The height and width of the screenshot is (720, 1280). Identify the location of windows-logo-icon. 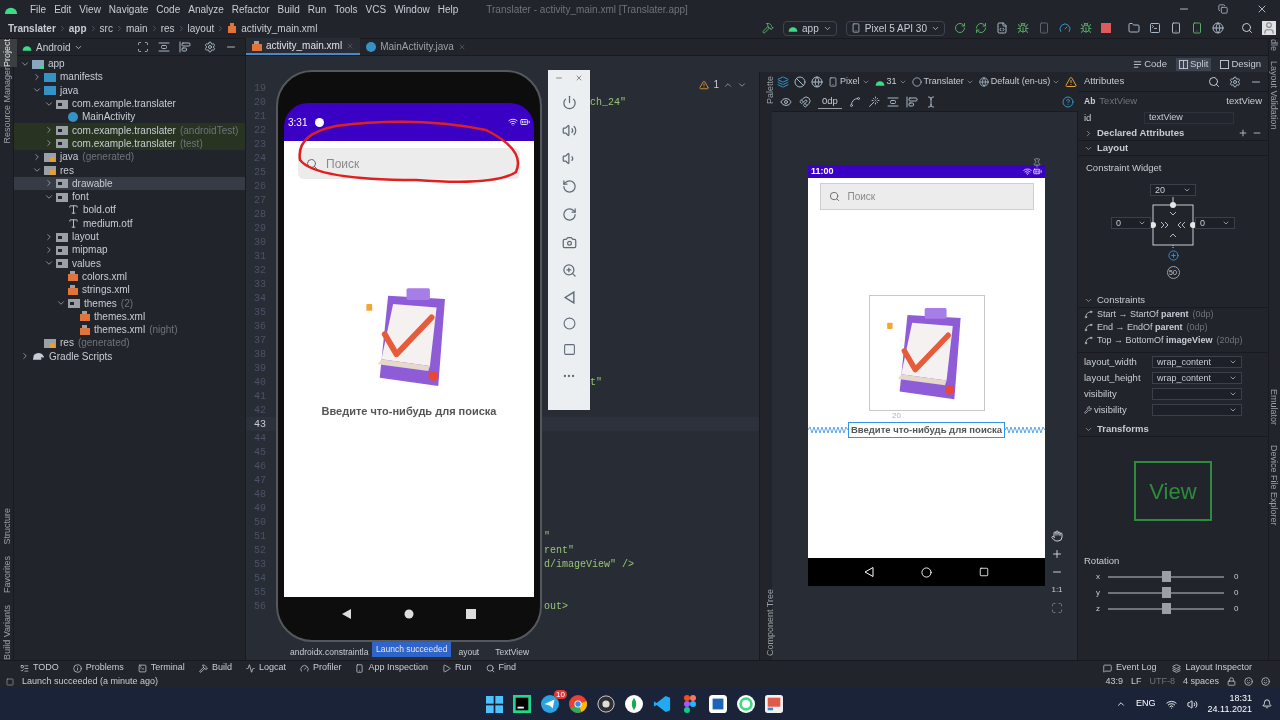
(494, 704).